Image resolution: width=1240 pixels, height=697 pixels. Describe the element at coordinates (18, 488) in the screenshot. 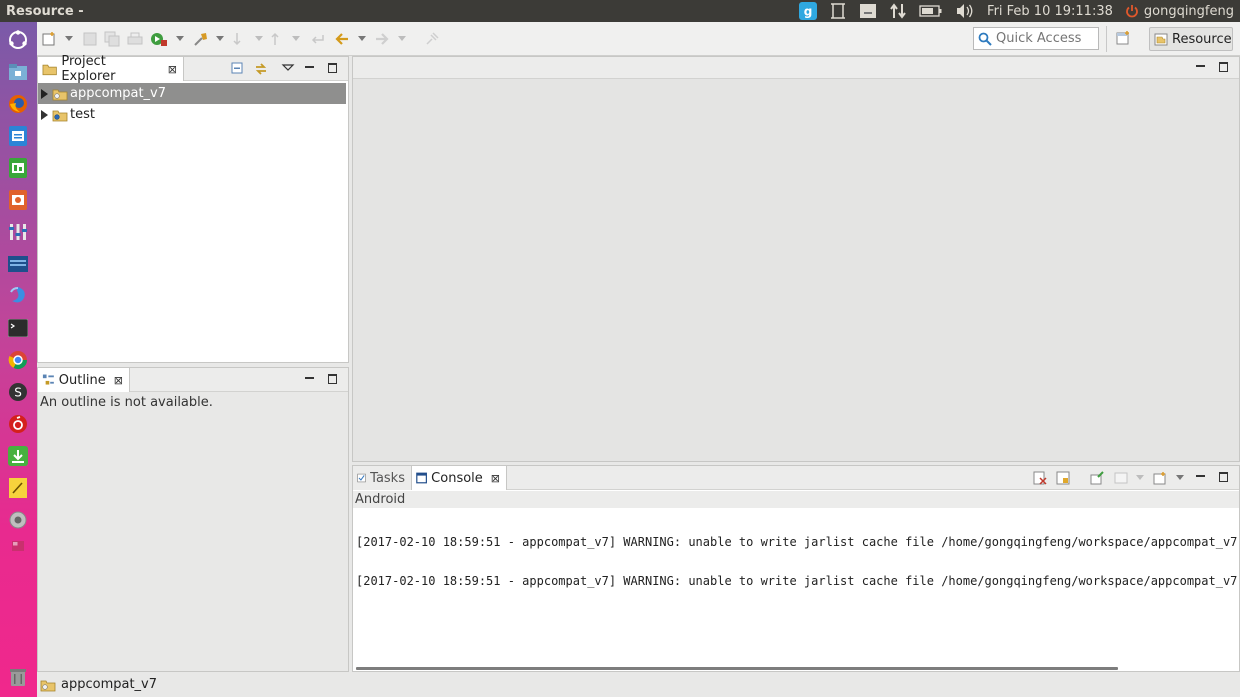

I see `notes-icon` at that location.